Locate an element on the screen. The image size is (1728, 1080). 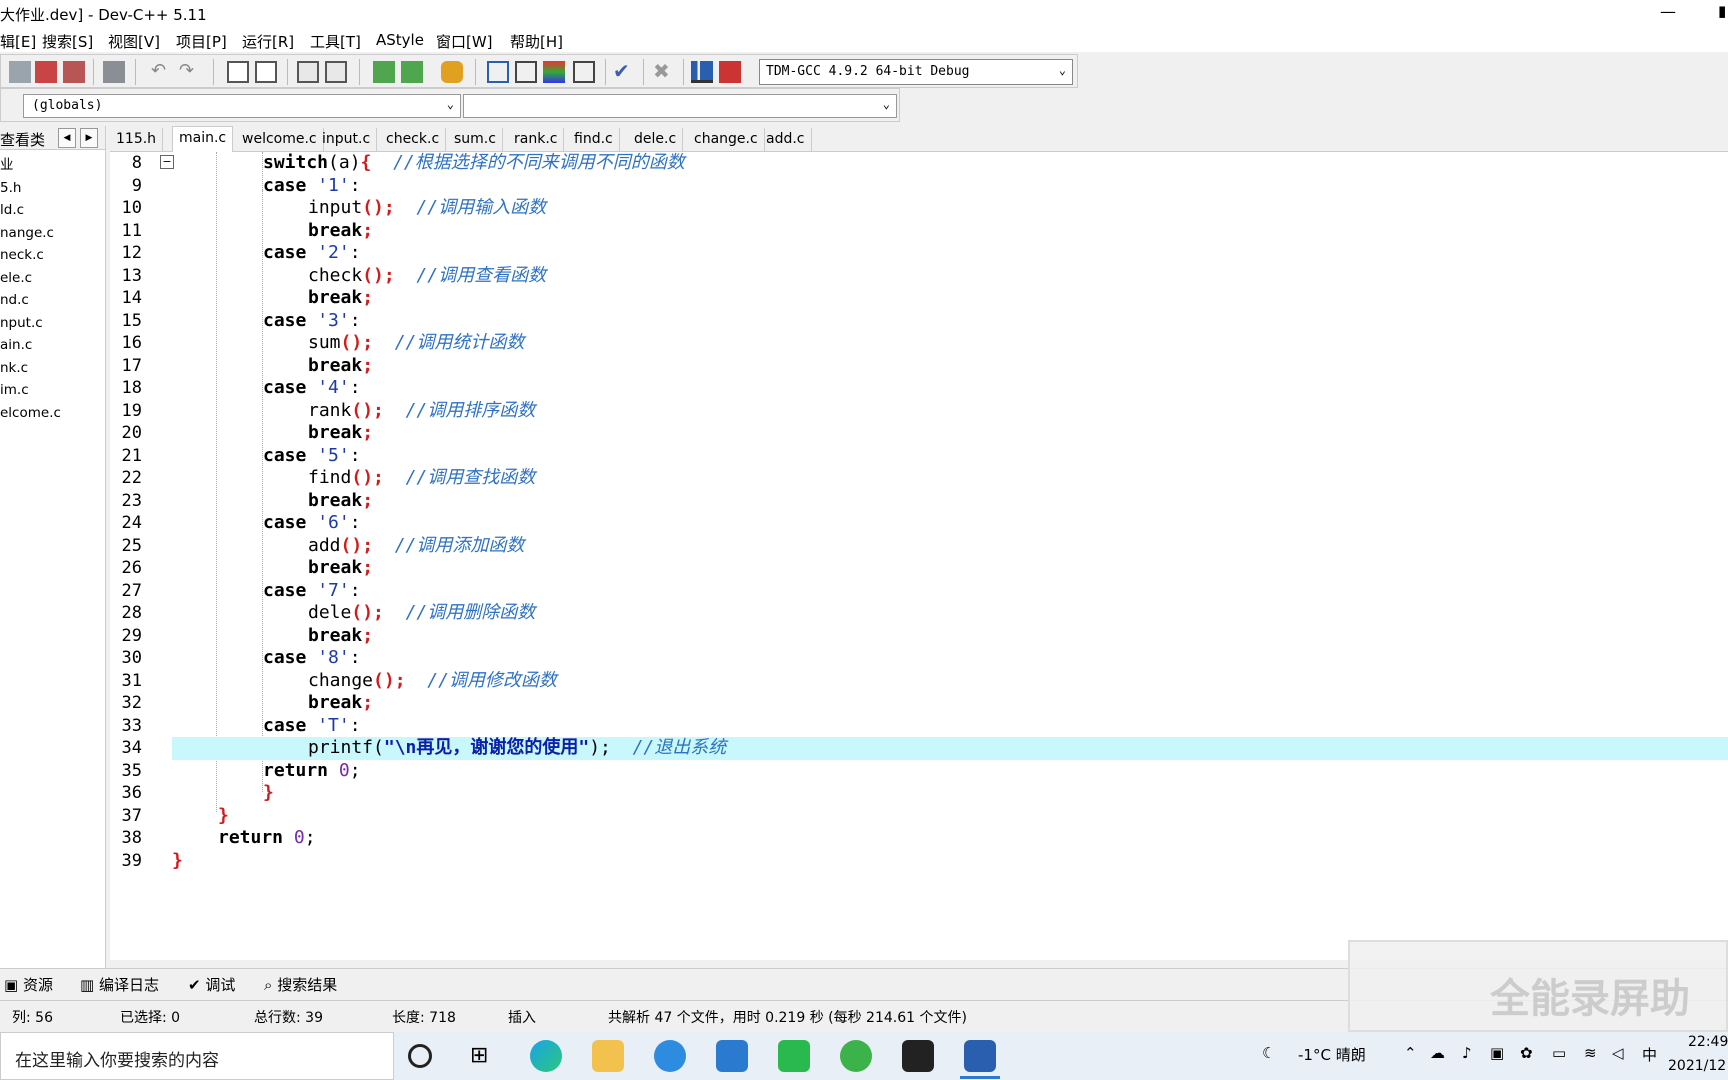
profile-icon is located at coordinates (702, 72).